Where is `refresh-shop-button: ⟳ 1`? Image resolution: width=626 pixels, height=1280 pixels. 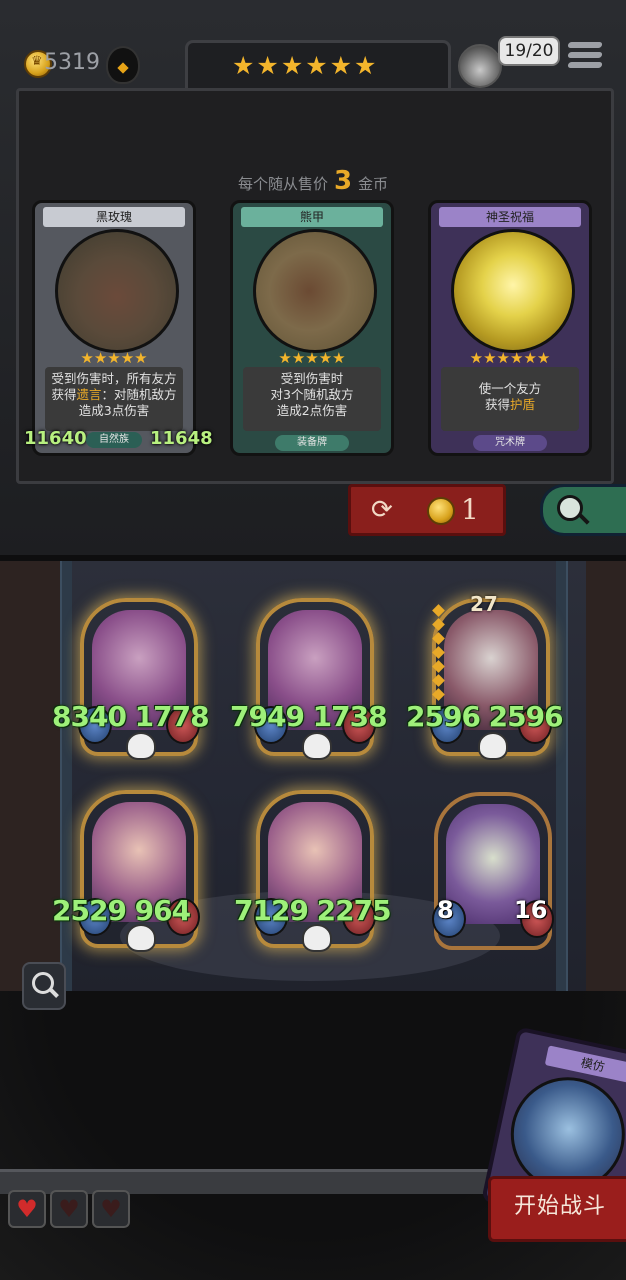 refresh-shop-button: ⟳ 1 is located at coordinates (427, 510).